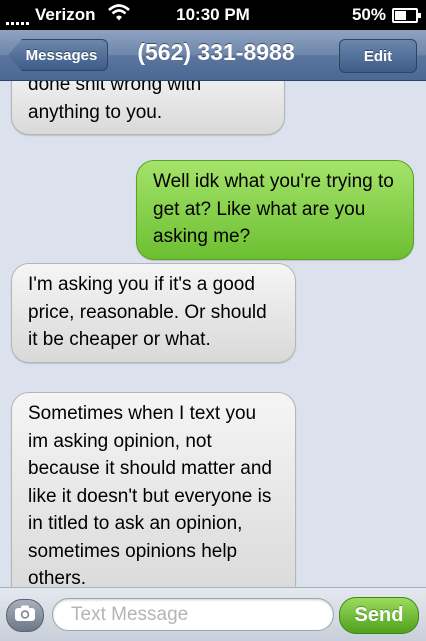  What do you see at coordinates (216, 52) in the screenshot?
I see `contact-title: (562) 331-8988` at bounding box center [216, 52].